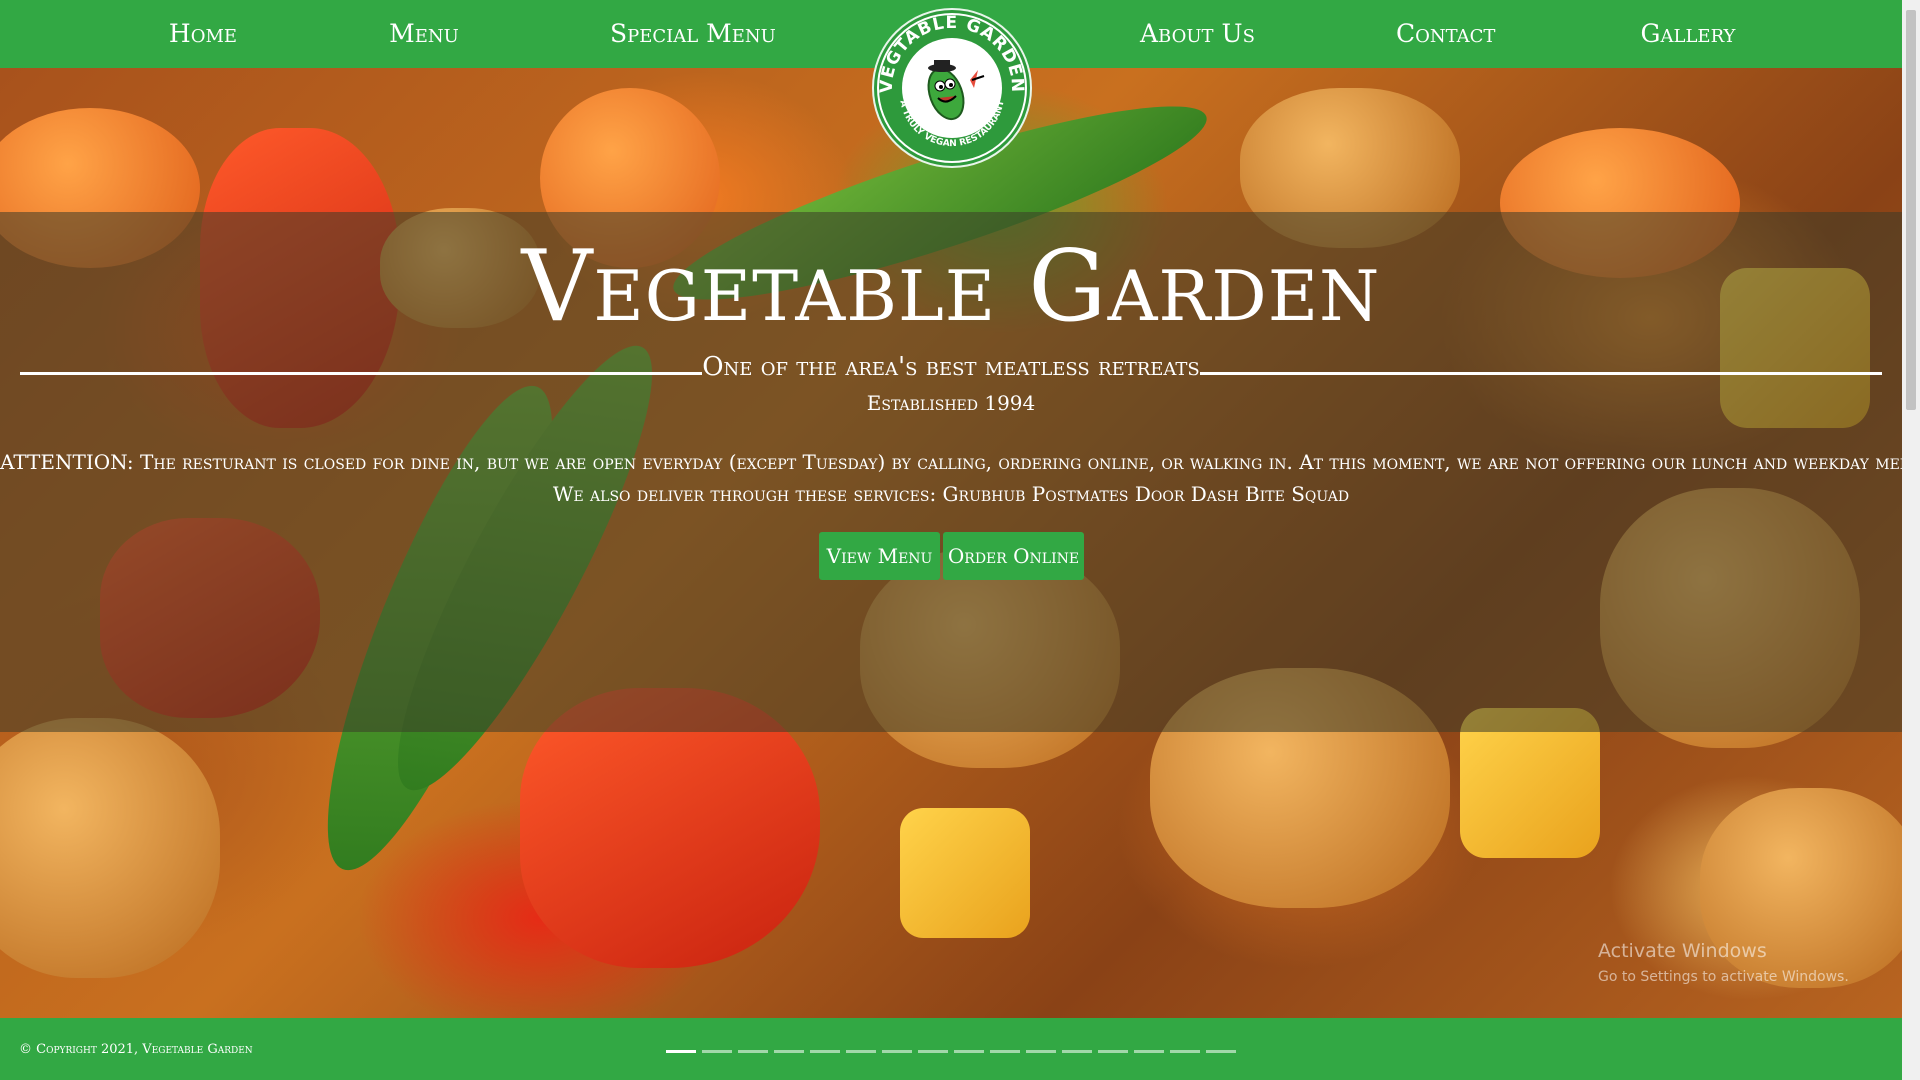 The image size is (1920, 1080). Describe the element at coordinates (1723, 977) in the screenshot. I see `activate-windows-subtitle: Go to Settings to activate Windows.` at that location.